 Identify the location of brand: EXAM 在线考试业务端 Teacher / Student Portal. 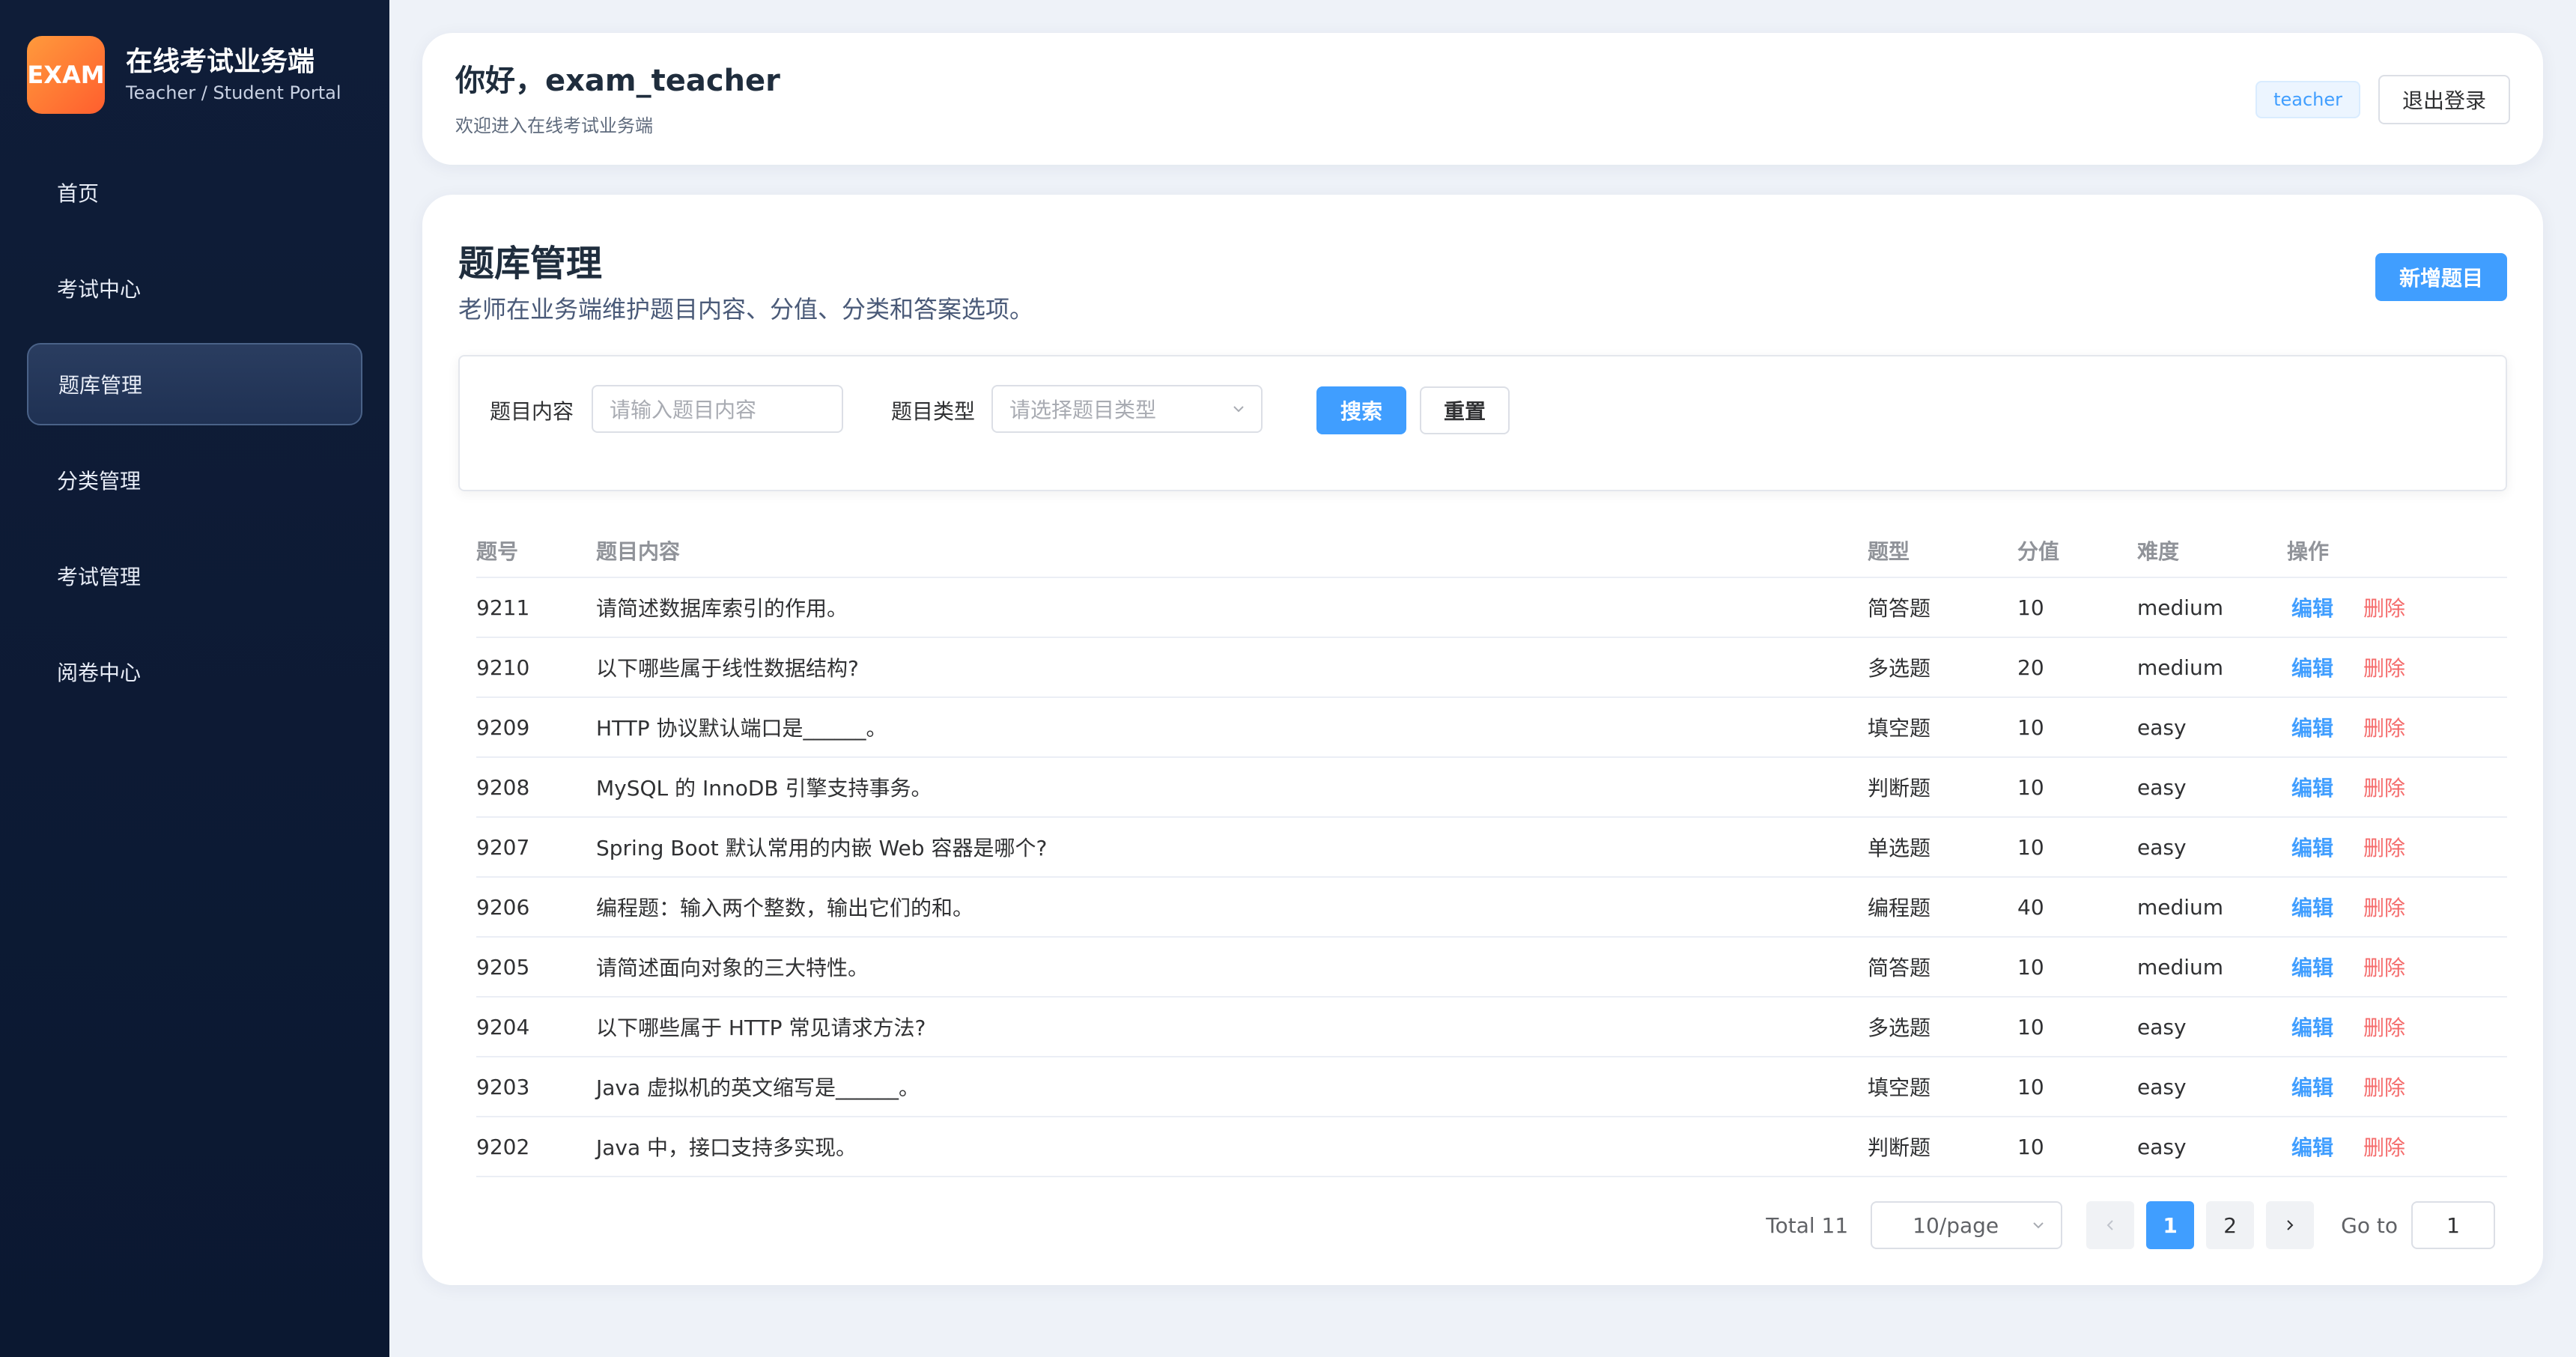
(194, 75).